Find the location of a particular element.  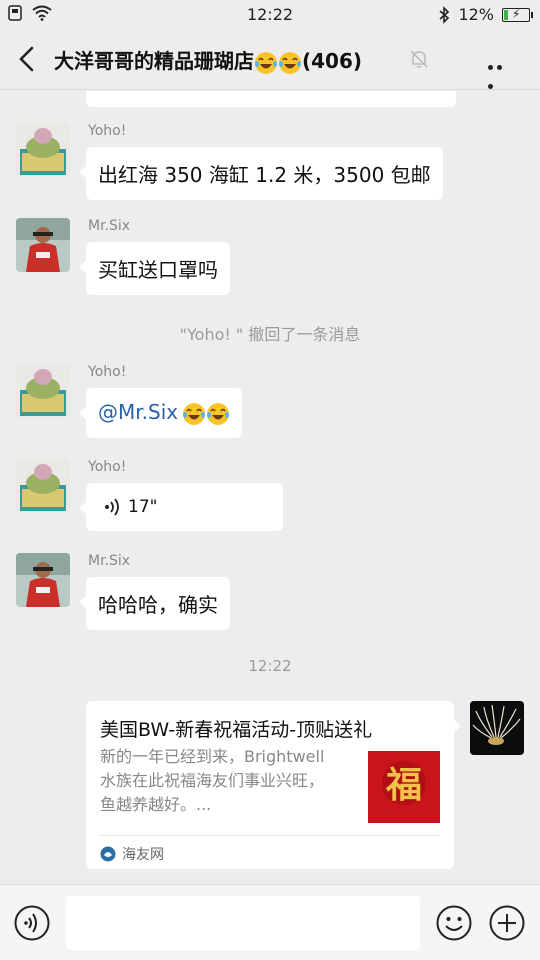

chat-member-count: (406) is located at coordinates (332, 61).